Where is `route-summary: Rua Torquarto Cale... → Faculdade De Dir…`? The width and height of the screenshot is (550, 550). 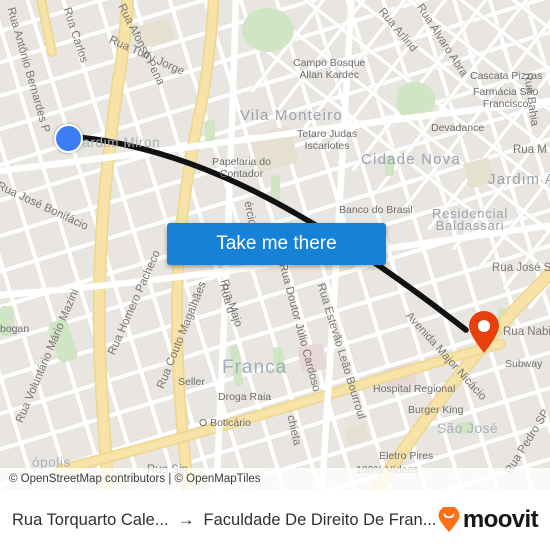
route-summary: Rua Torquarto Cale... → Faculdade De Dir… is located at coordinates (218, 520).